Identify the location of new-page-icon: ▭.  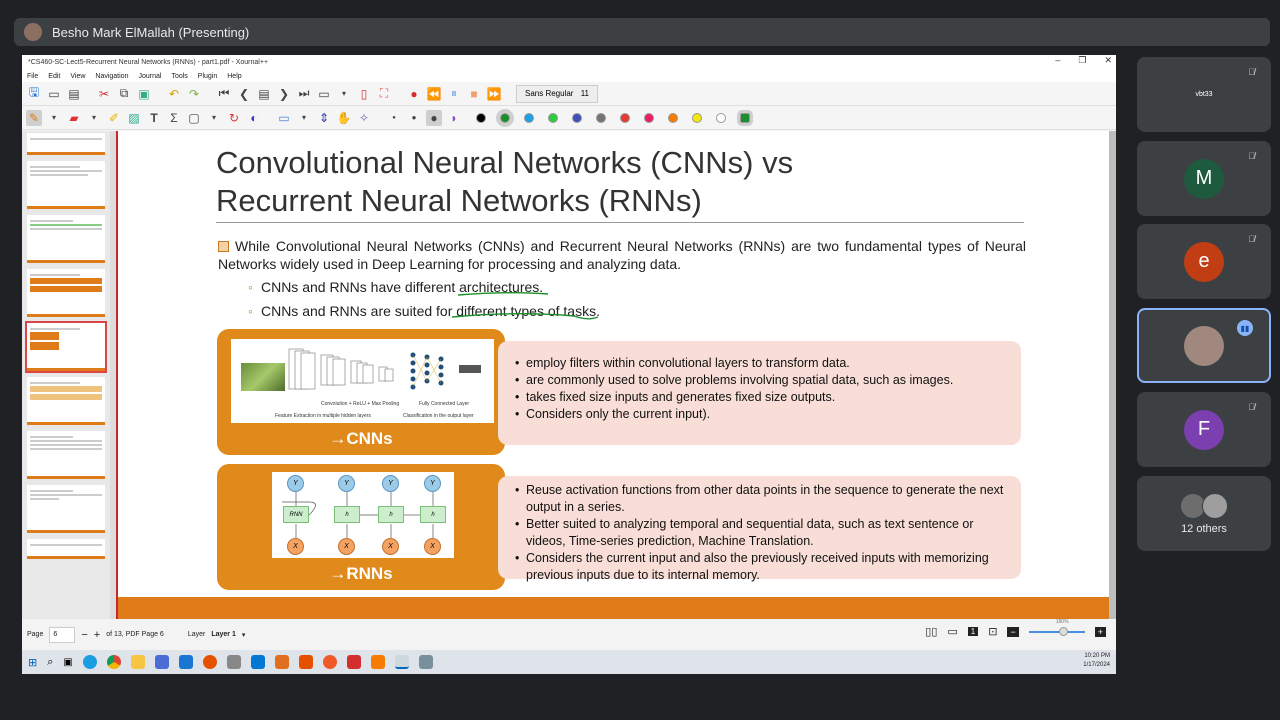
(54, 94).